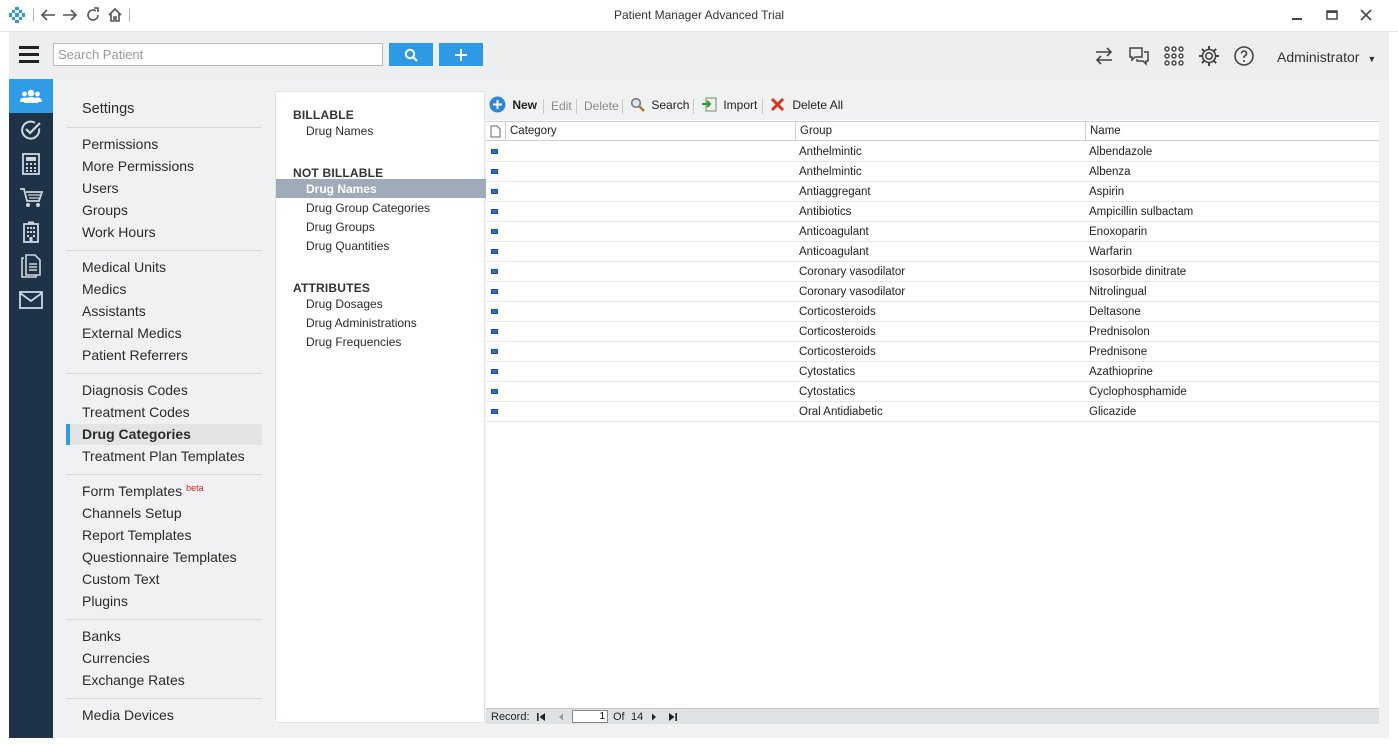  I want to click on new-label: New, so click(525, 104).